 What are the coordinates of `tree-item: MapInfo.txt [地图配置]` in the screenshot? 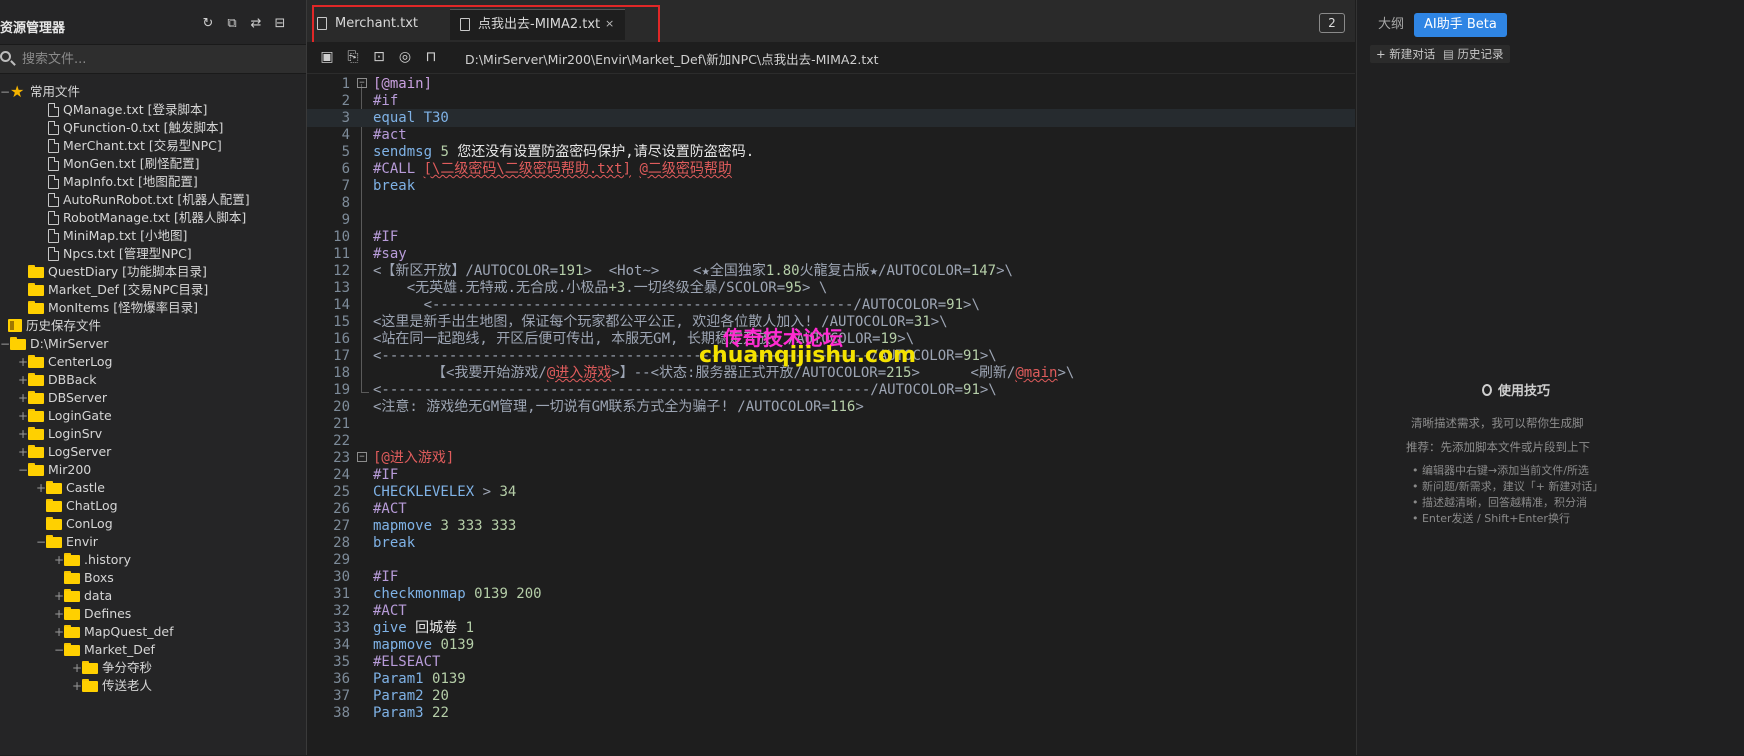 It's located at (153, 182).